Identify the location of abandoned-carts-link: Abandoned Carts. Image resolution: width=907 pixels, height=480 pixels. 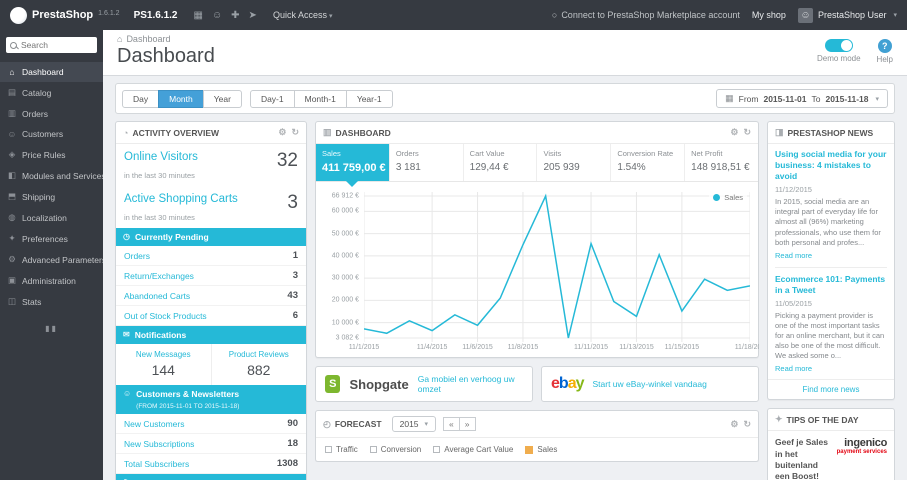
(157, 296).